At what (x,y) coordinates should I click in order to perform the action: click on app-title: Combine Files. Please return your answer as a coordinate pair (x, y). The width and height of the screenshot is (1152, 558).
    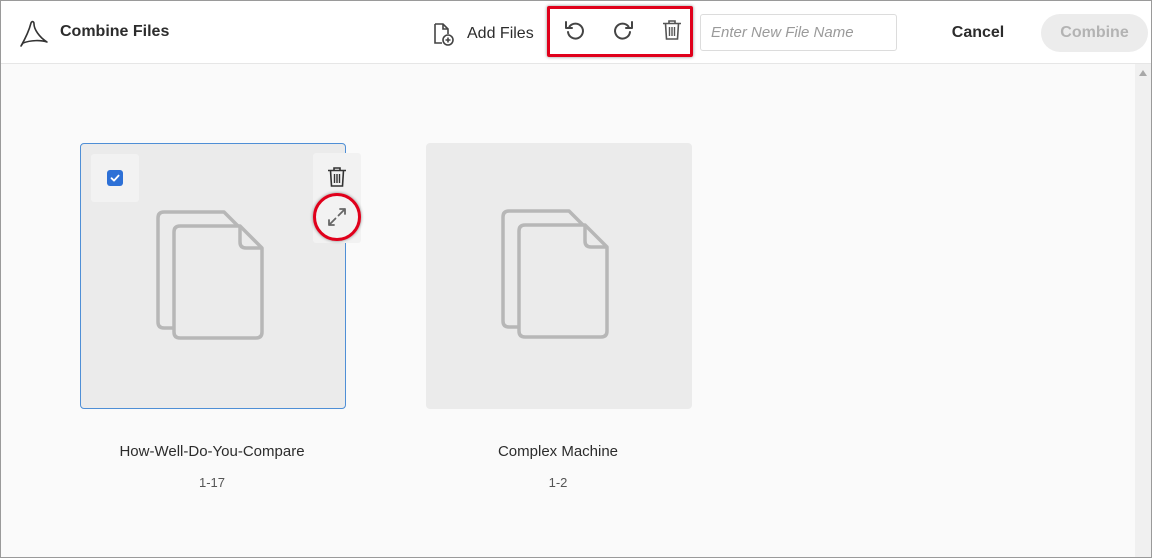
    Looking at the image, I should click on (115, 31).